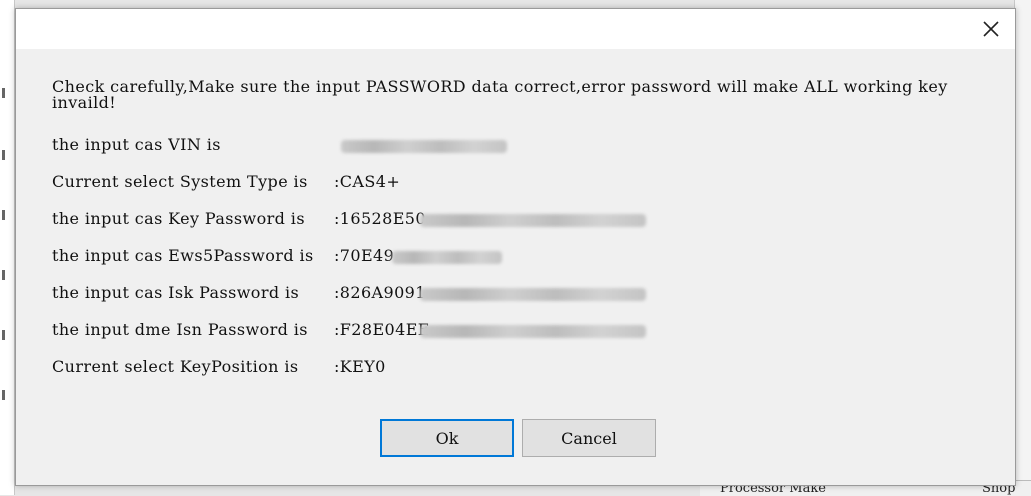 This screenshot has width=1031, height=496. What do you see at coordinates (380, 218) in the screenshot?
I see `key-password-value: :16528E50` at bounding box center [380, 218].